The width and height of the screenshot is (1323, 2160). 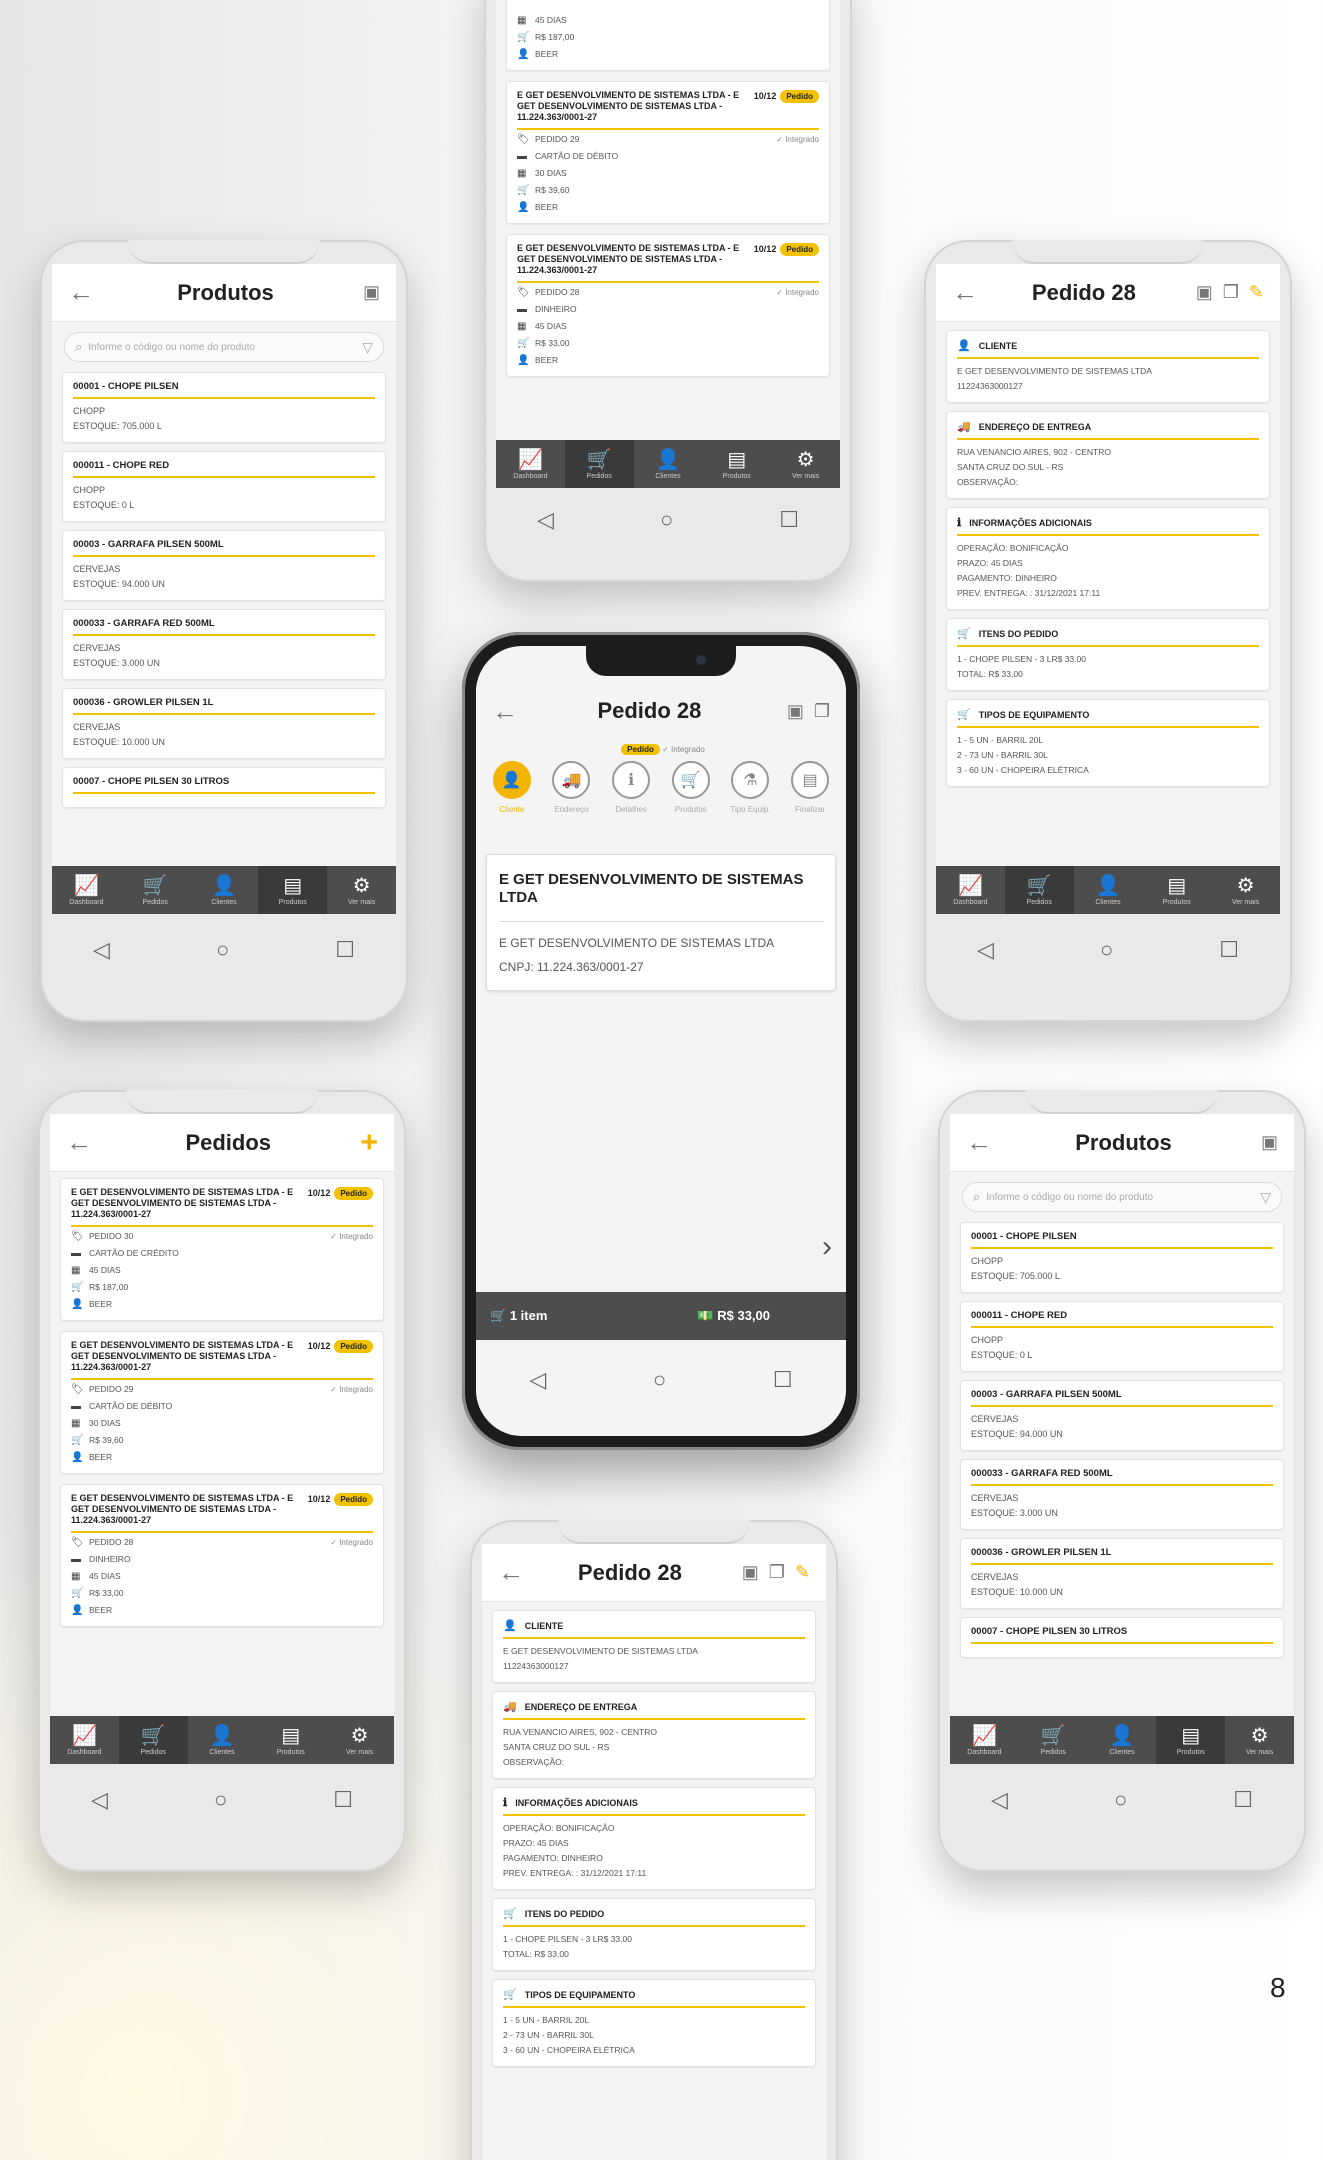 What do you see at coordinates (750, 787) in the screenshot?
I see `step-equipment: ⚗ Tipo Equip.` at bounding box center [750, 787].